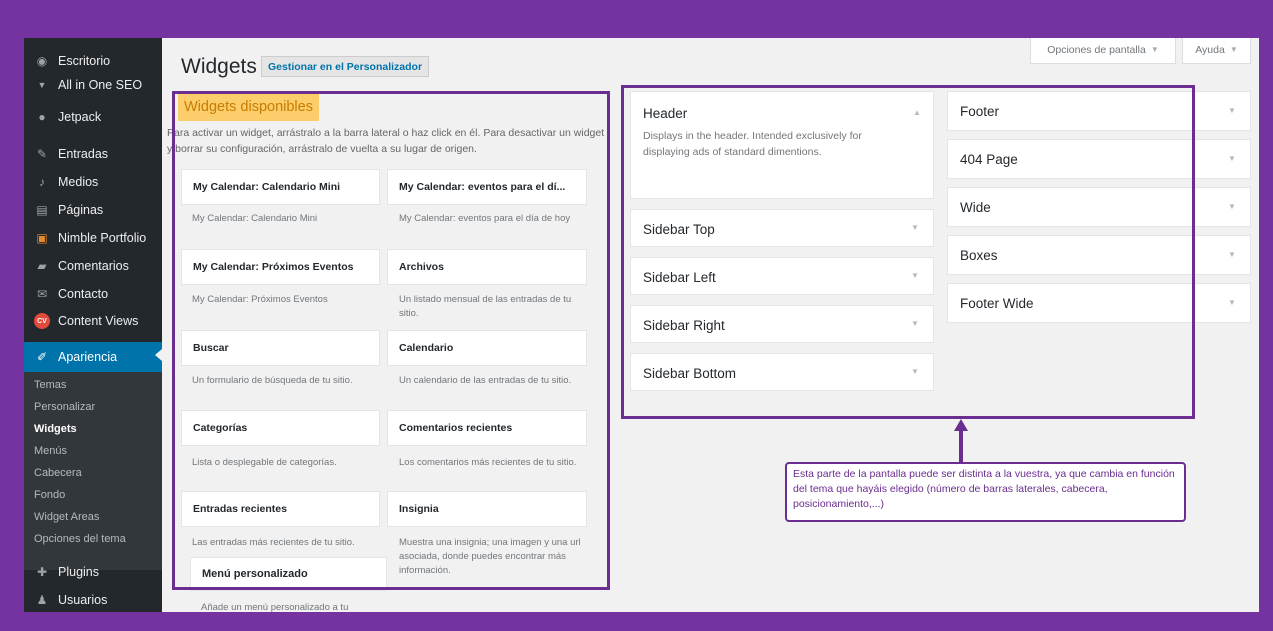  Describe the element at coordinates (782, 228) in the screenshot. I see `widget-area-sidebar-top: Sidebar Top ▼` at that location.